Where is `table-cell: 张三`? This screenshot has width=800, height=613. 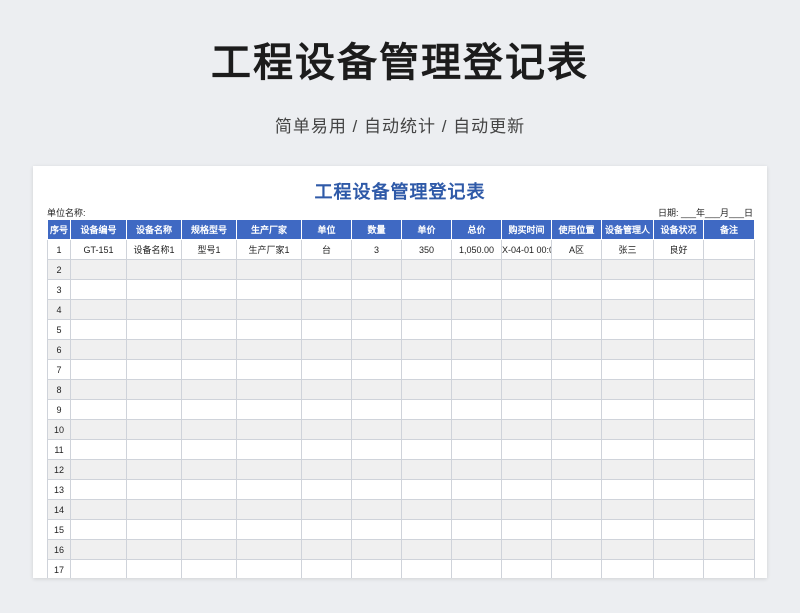 table-cell: 张三 is located at coordinates (627, 249).